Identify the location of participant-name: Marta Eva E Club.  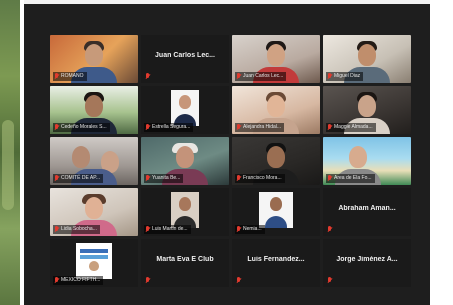
(185, 259).